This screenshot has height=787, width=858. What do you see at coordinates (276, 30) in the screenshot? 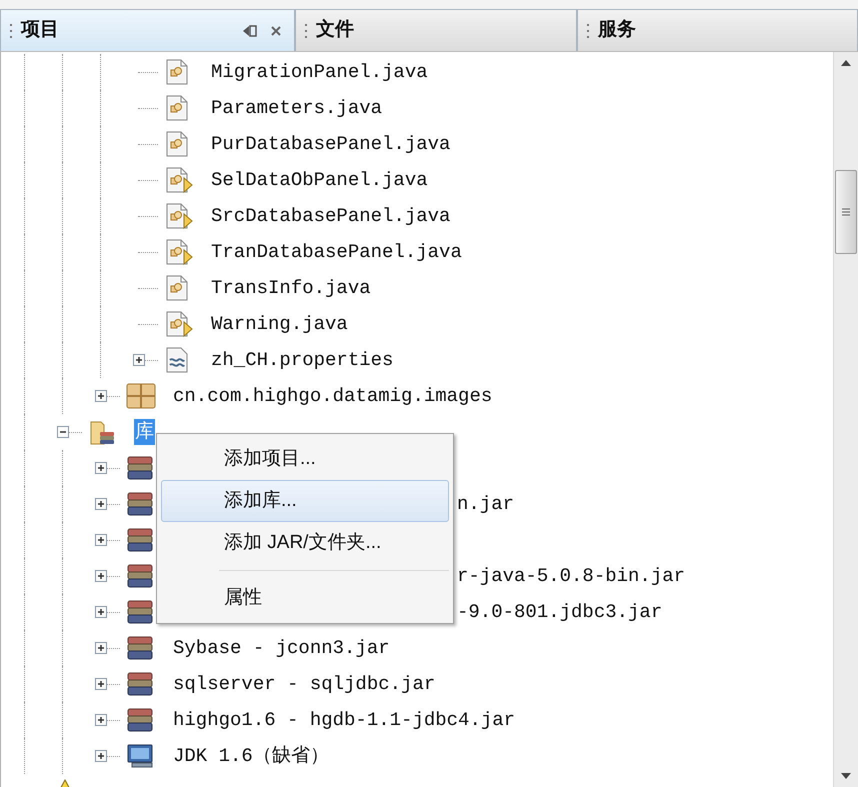
I see `close-icon` at bounding box center [276, 30].